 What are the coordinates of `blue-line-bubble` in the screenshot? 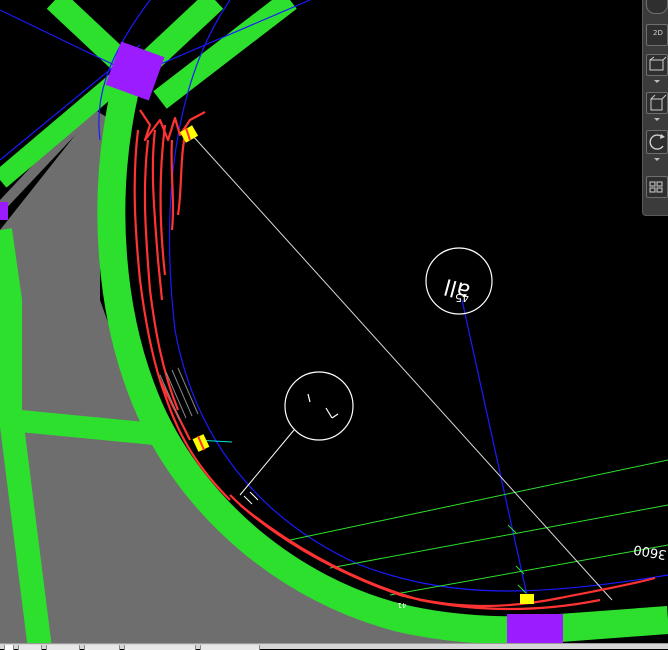 It's located at (495, 450).